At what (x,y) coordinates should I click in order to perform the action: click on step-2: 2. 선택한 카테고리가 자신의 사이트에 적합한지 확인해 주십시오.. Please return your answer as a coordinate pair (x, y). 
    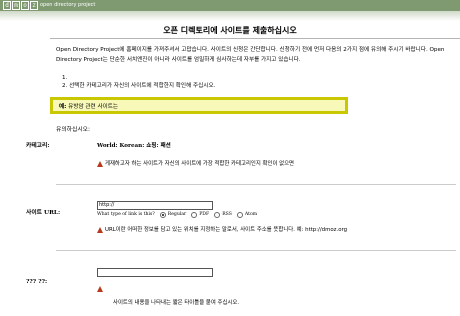
    Looking at the image, I should click on (139, 86).